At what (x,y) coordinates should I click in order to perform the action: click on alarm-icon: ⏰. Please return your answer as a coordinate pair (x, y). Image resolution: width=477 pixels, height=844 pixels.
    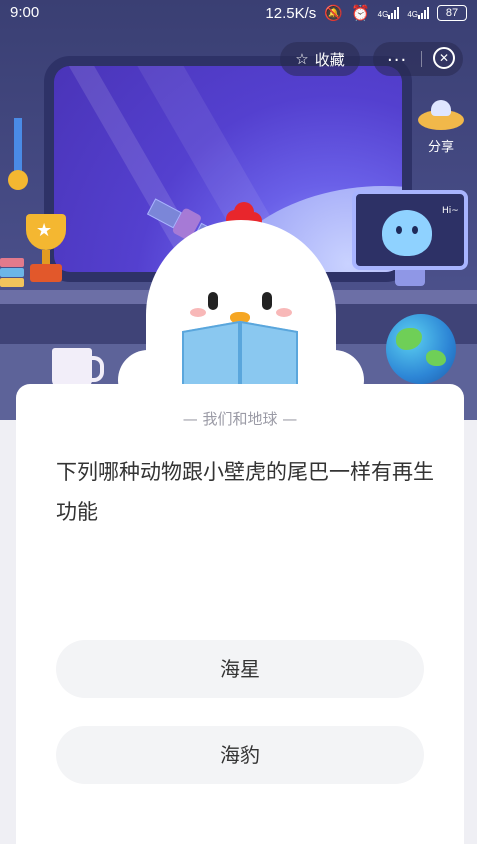
    Looking at the image, I should click on (360, 13).